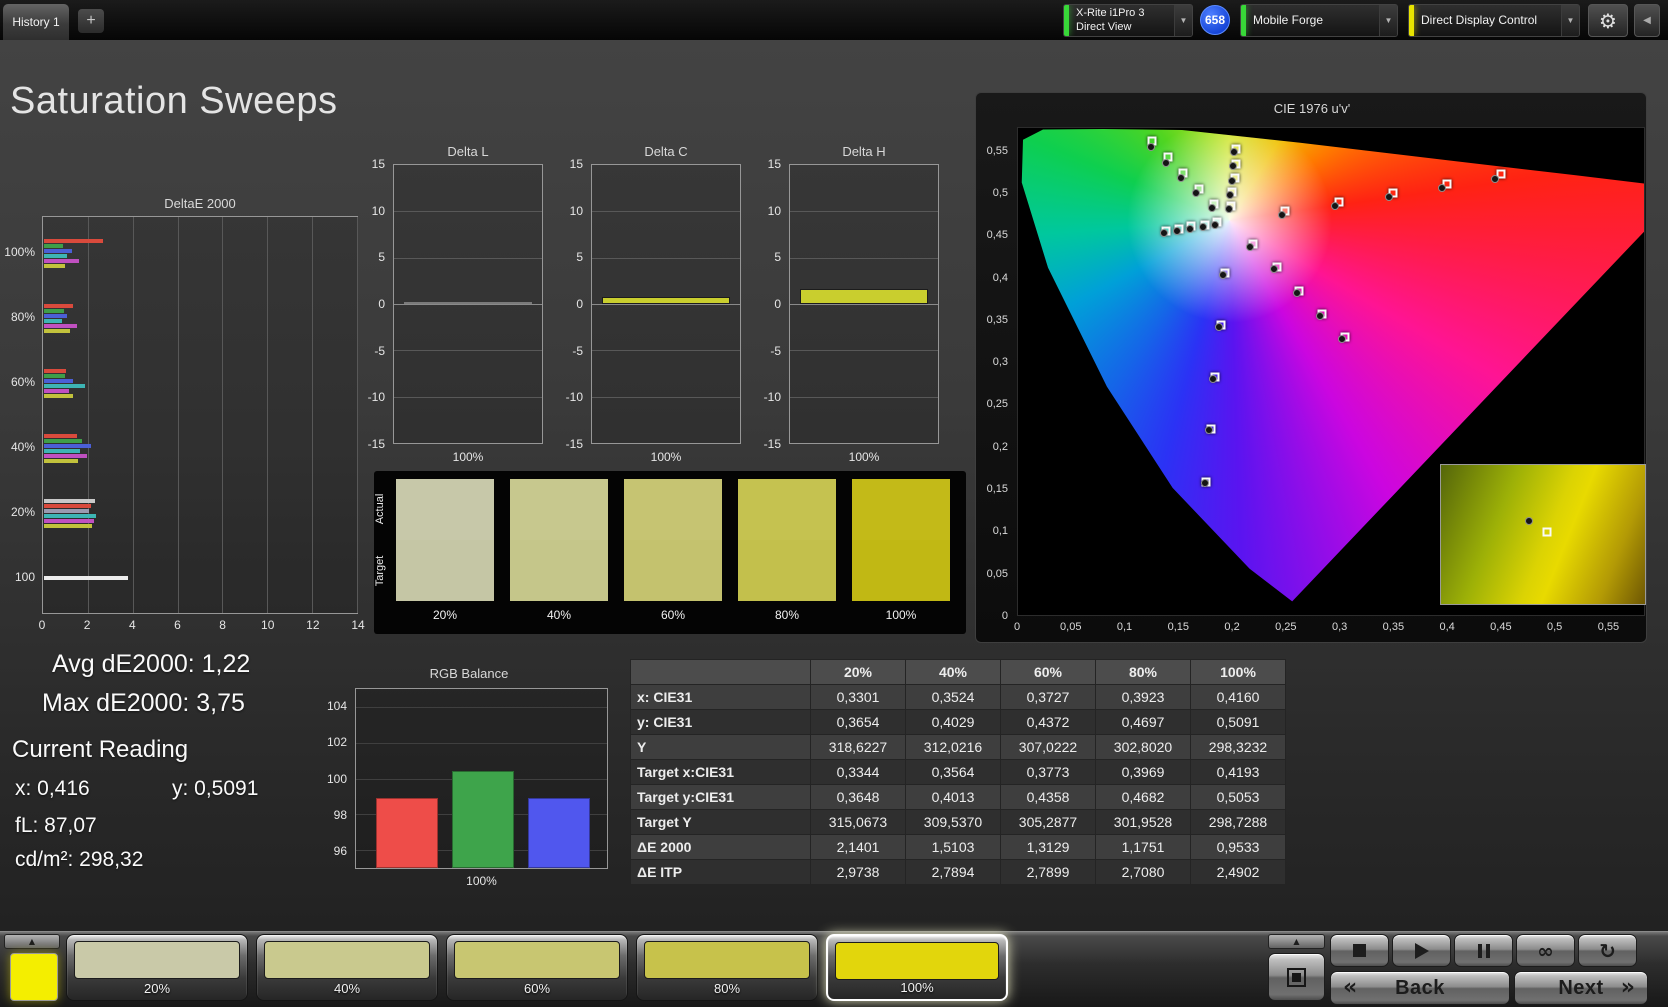  I want to click on meter-dropdown: X-Rite i1Pro 3 Direct View ▼, so click(1128, 20).